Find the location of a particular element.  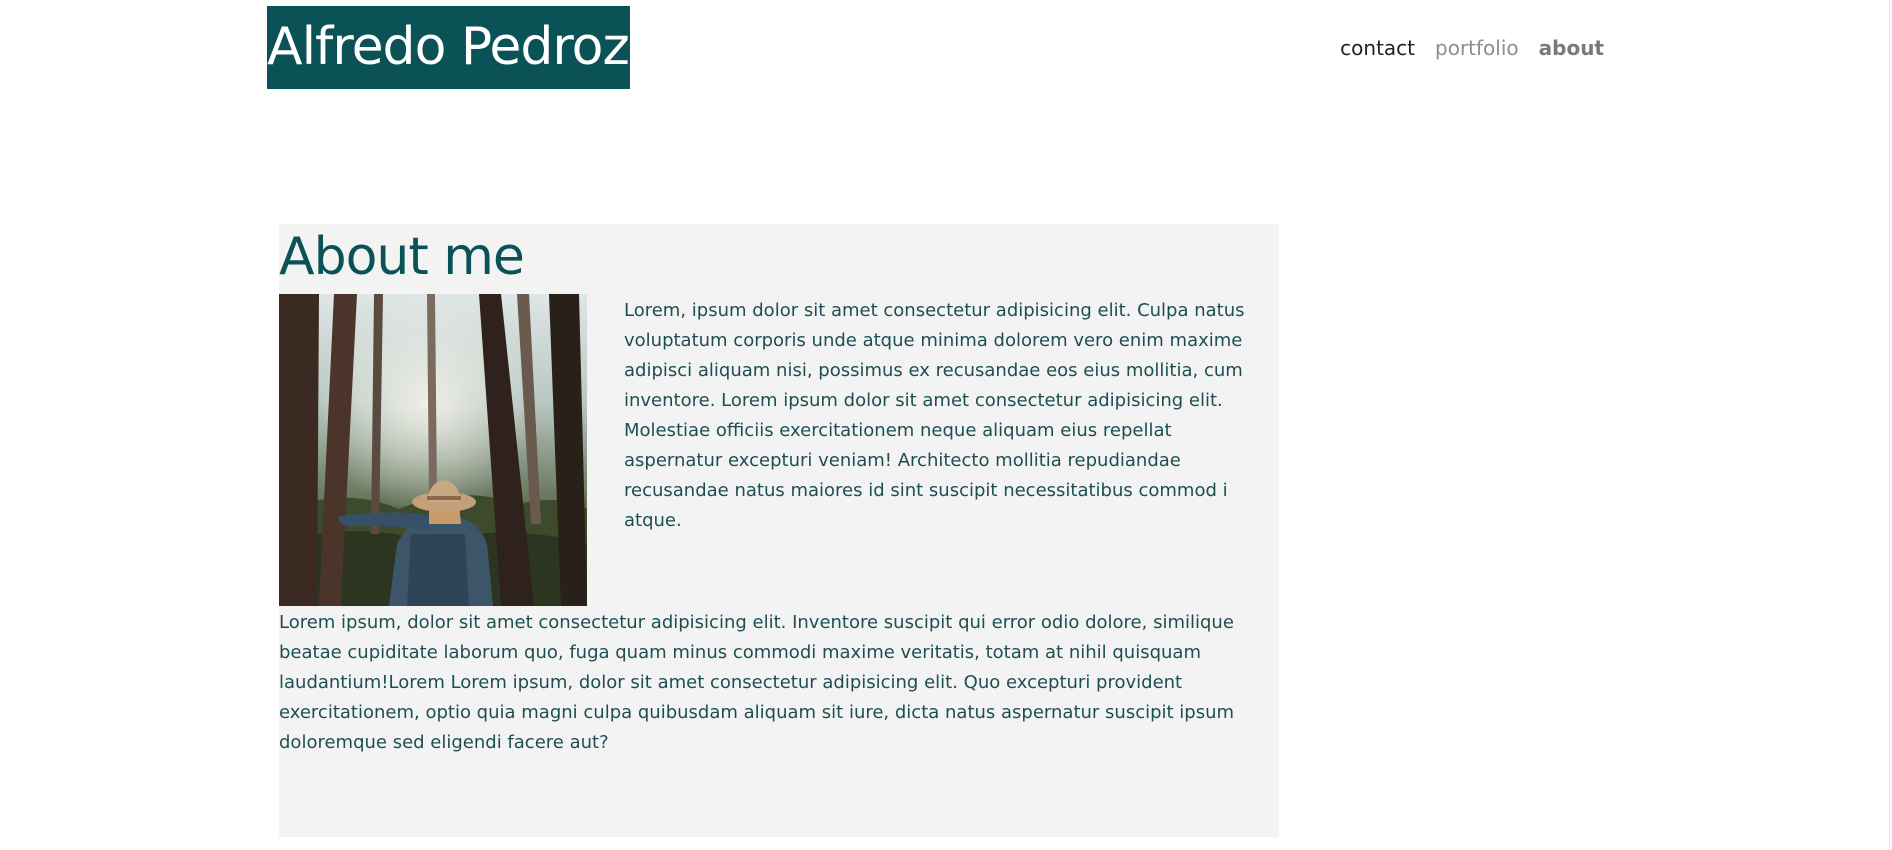

nav-link-contact: contact is located at coordinates (1377, 48).